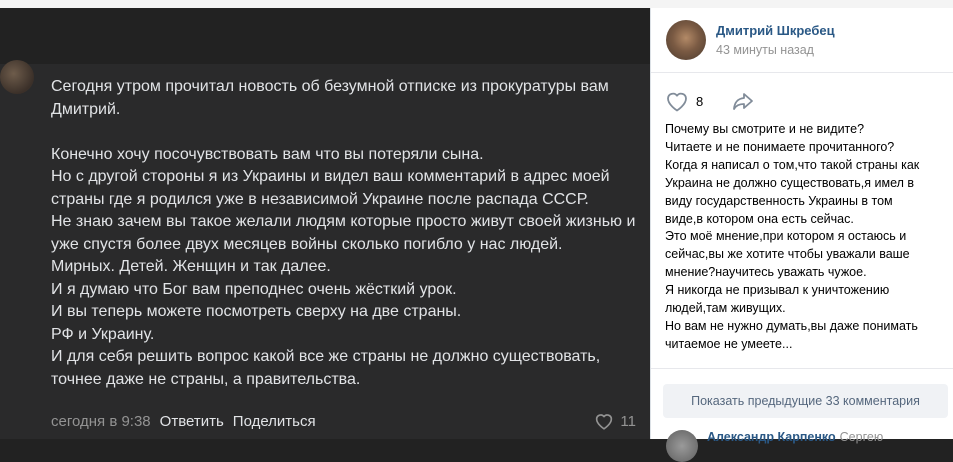 The width and height of the screenshot is (953, 462). I want to click on text-line: виде,в котором она есть сейчас., so click(759, 218).